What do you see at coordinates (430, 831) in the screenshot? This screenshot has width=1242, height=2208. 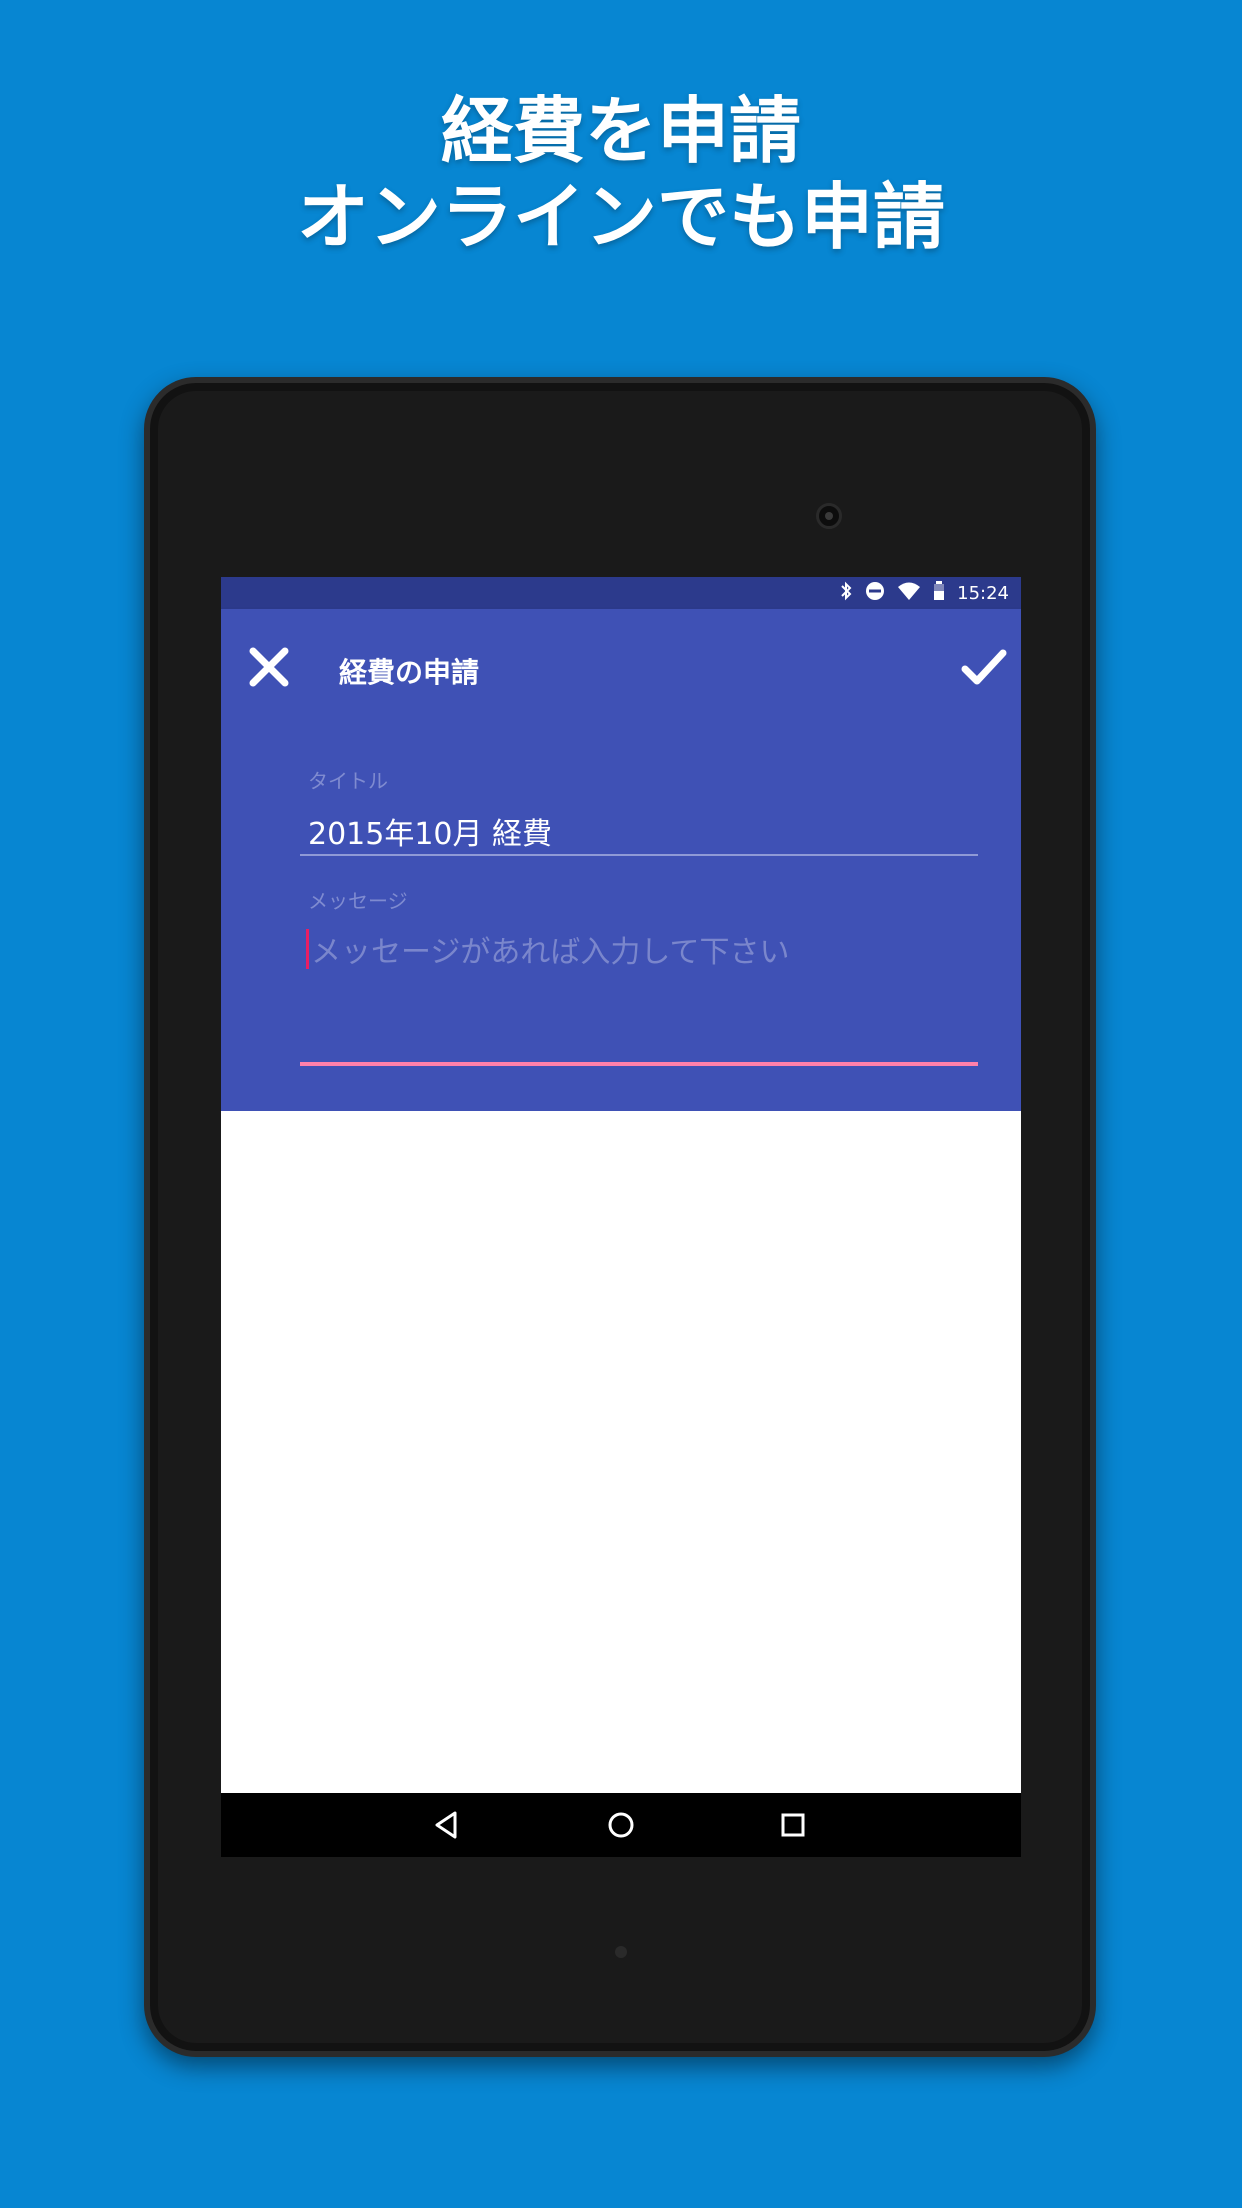 I see `title-field: 2015年10月 経費` at bounding box center [430, 831].